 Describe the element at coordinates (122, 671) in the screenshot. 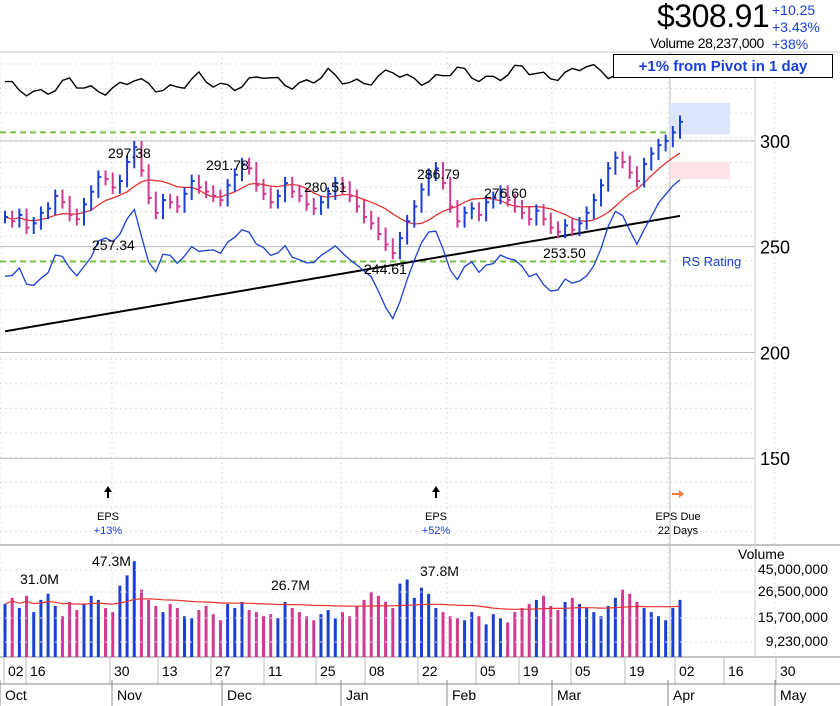

I see `day-tick-label: 30` at that location.